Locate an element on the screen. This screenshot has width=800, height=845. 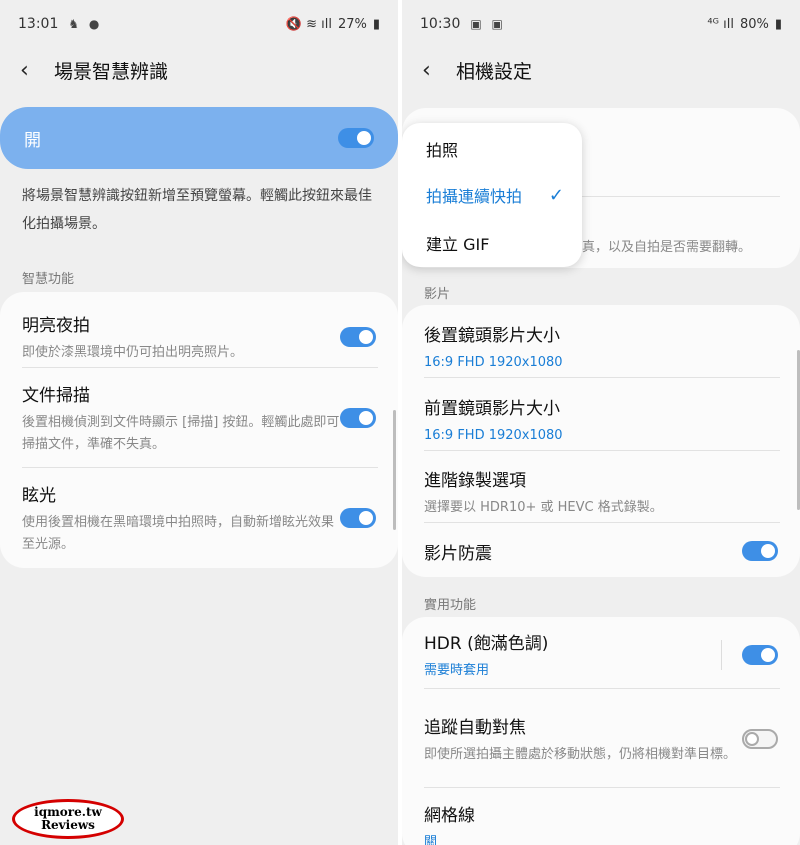
section-header-smart: 智慧功能 is located at coordinates (48, 279).